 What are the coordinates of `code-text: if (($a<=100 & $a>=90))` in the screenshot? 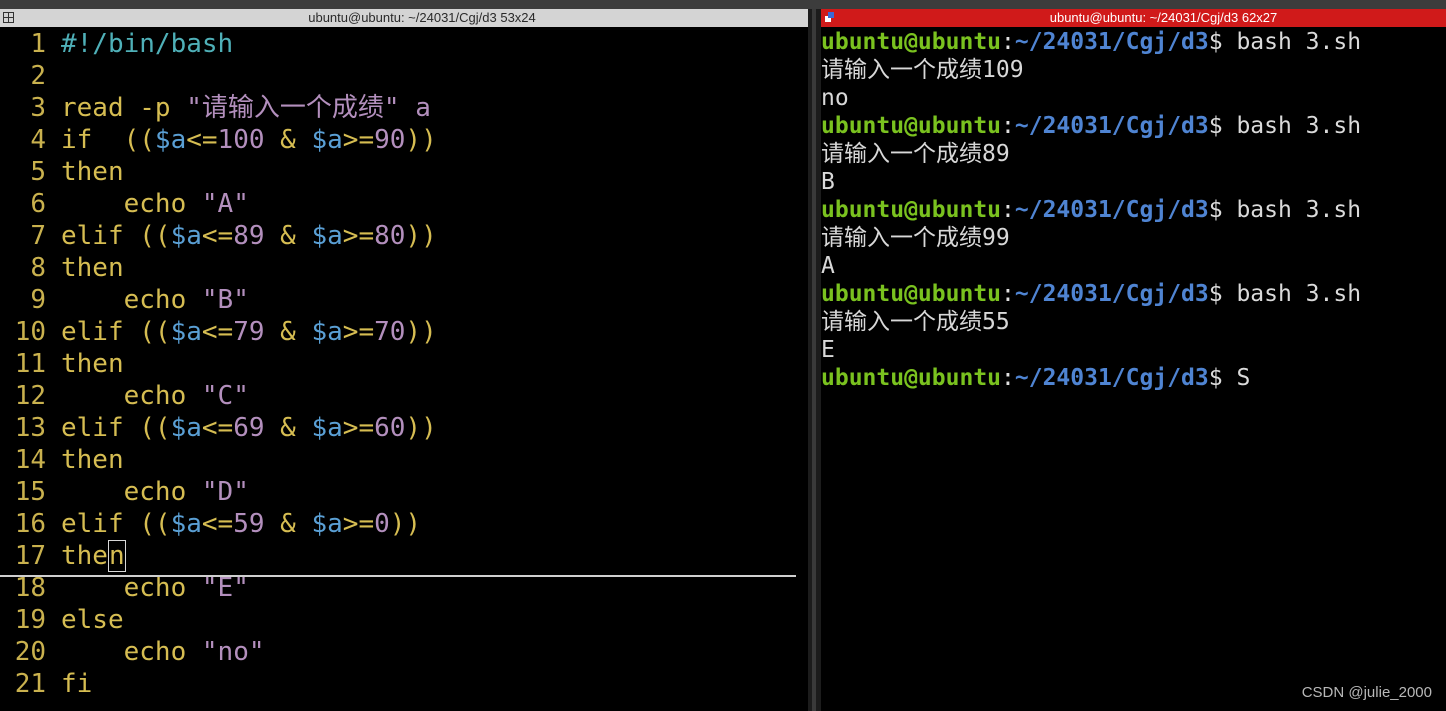 It's located at (249, 140).